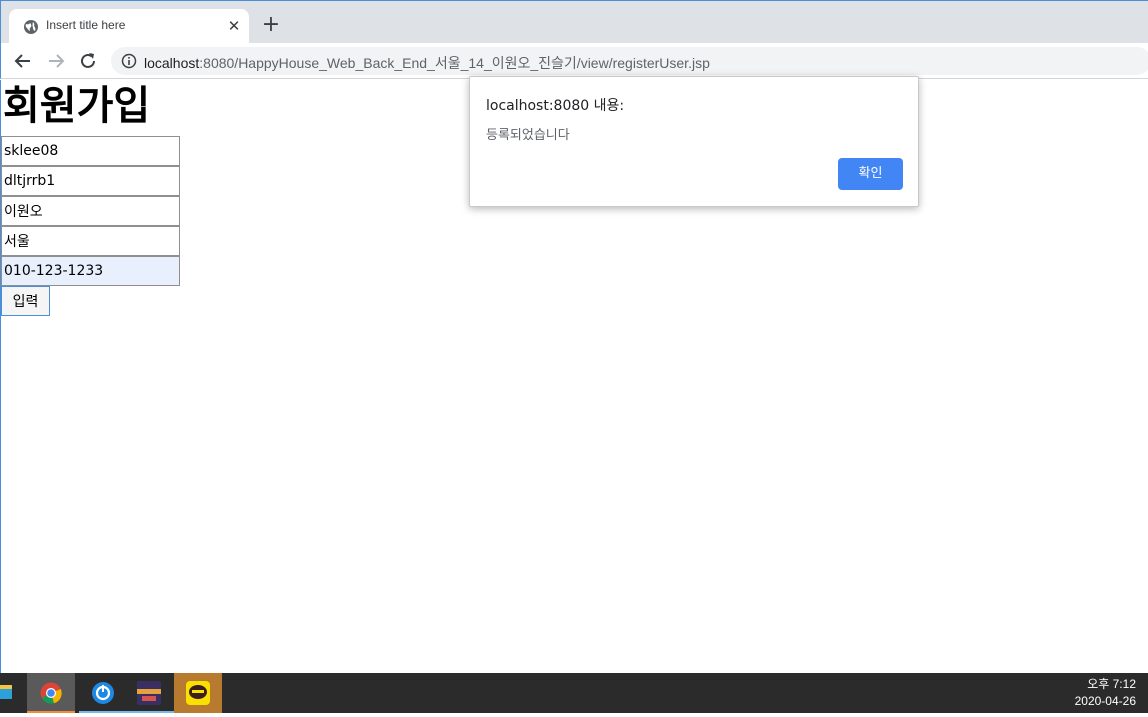 The width and height of the screenshot is (1148, 717). I want to click on eclipse-icon, so click(149, 693).